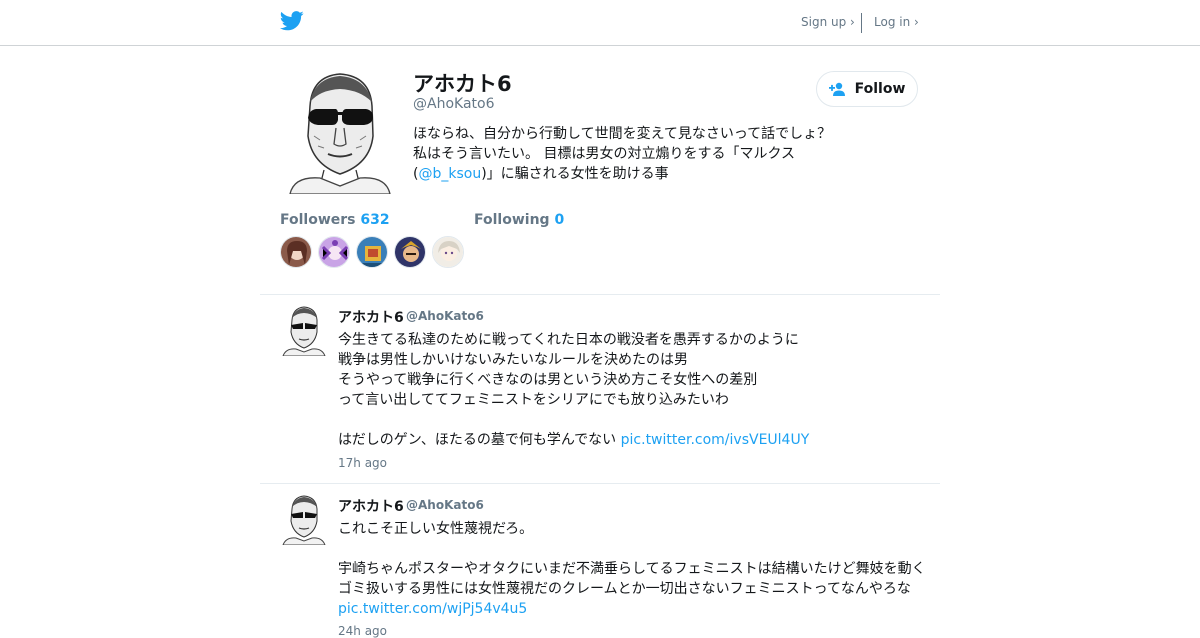  I want to click on tweet-timestamp: 17h ago, so click(362, 463).